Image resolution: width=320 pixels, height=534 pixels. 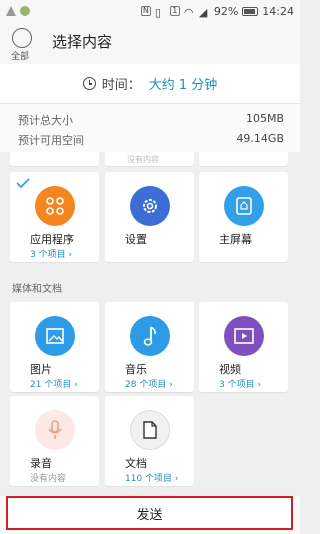 I want to click on total-size-label: 预计总大小, so click(x=45, y=120).